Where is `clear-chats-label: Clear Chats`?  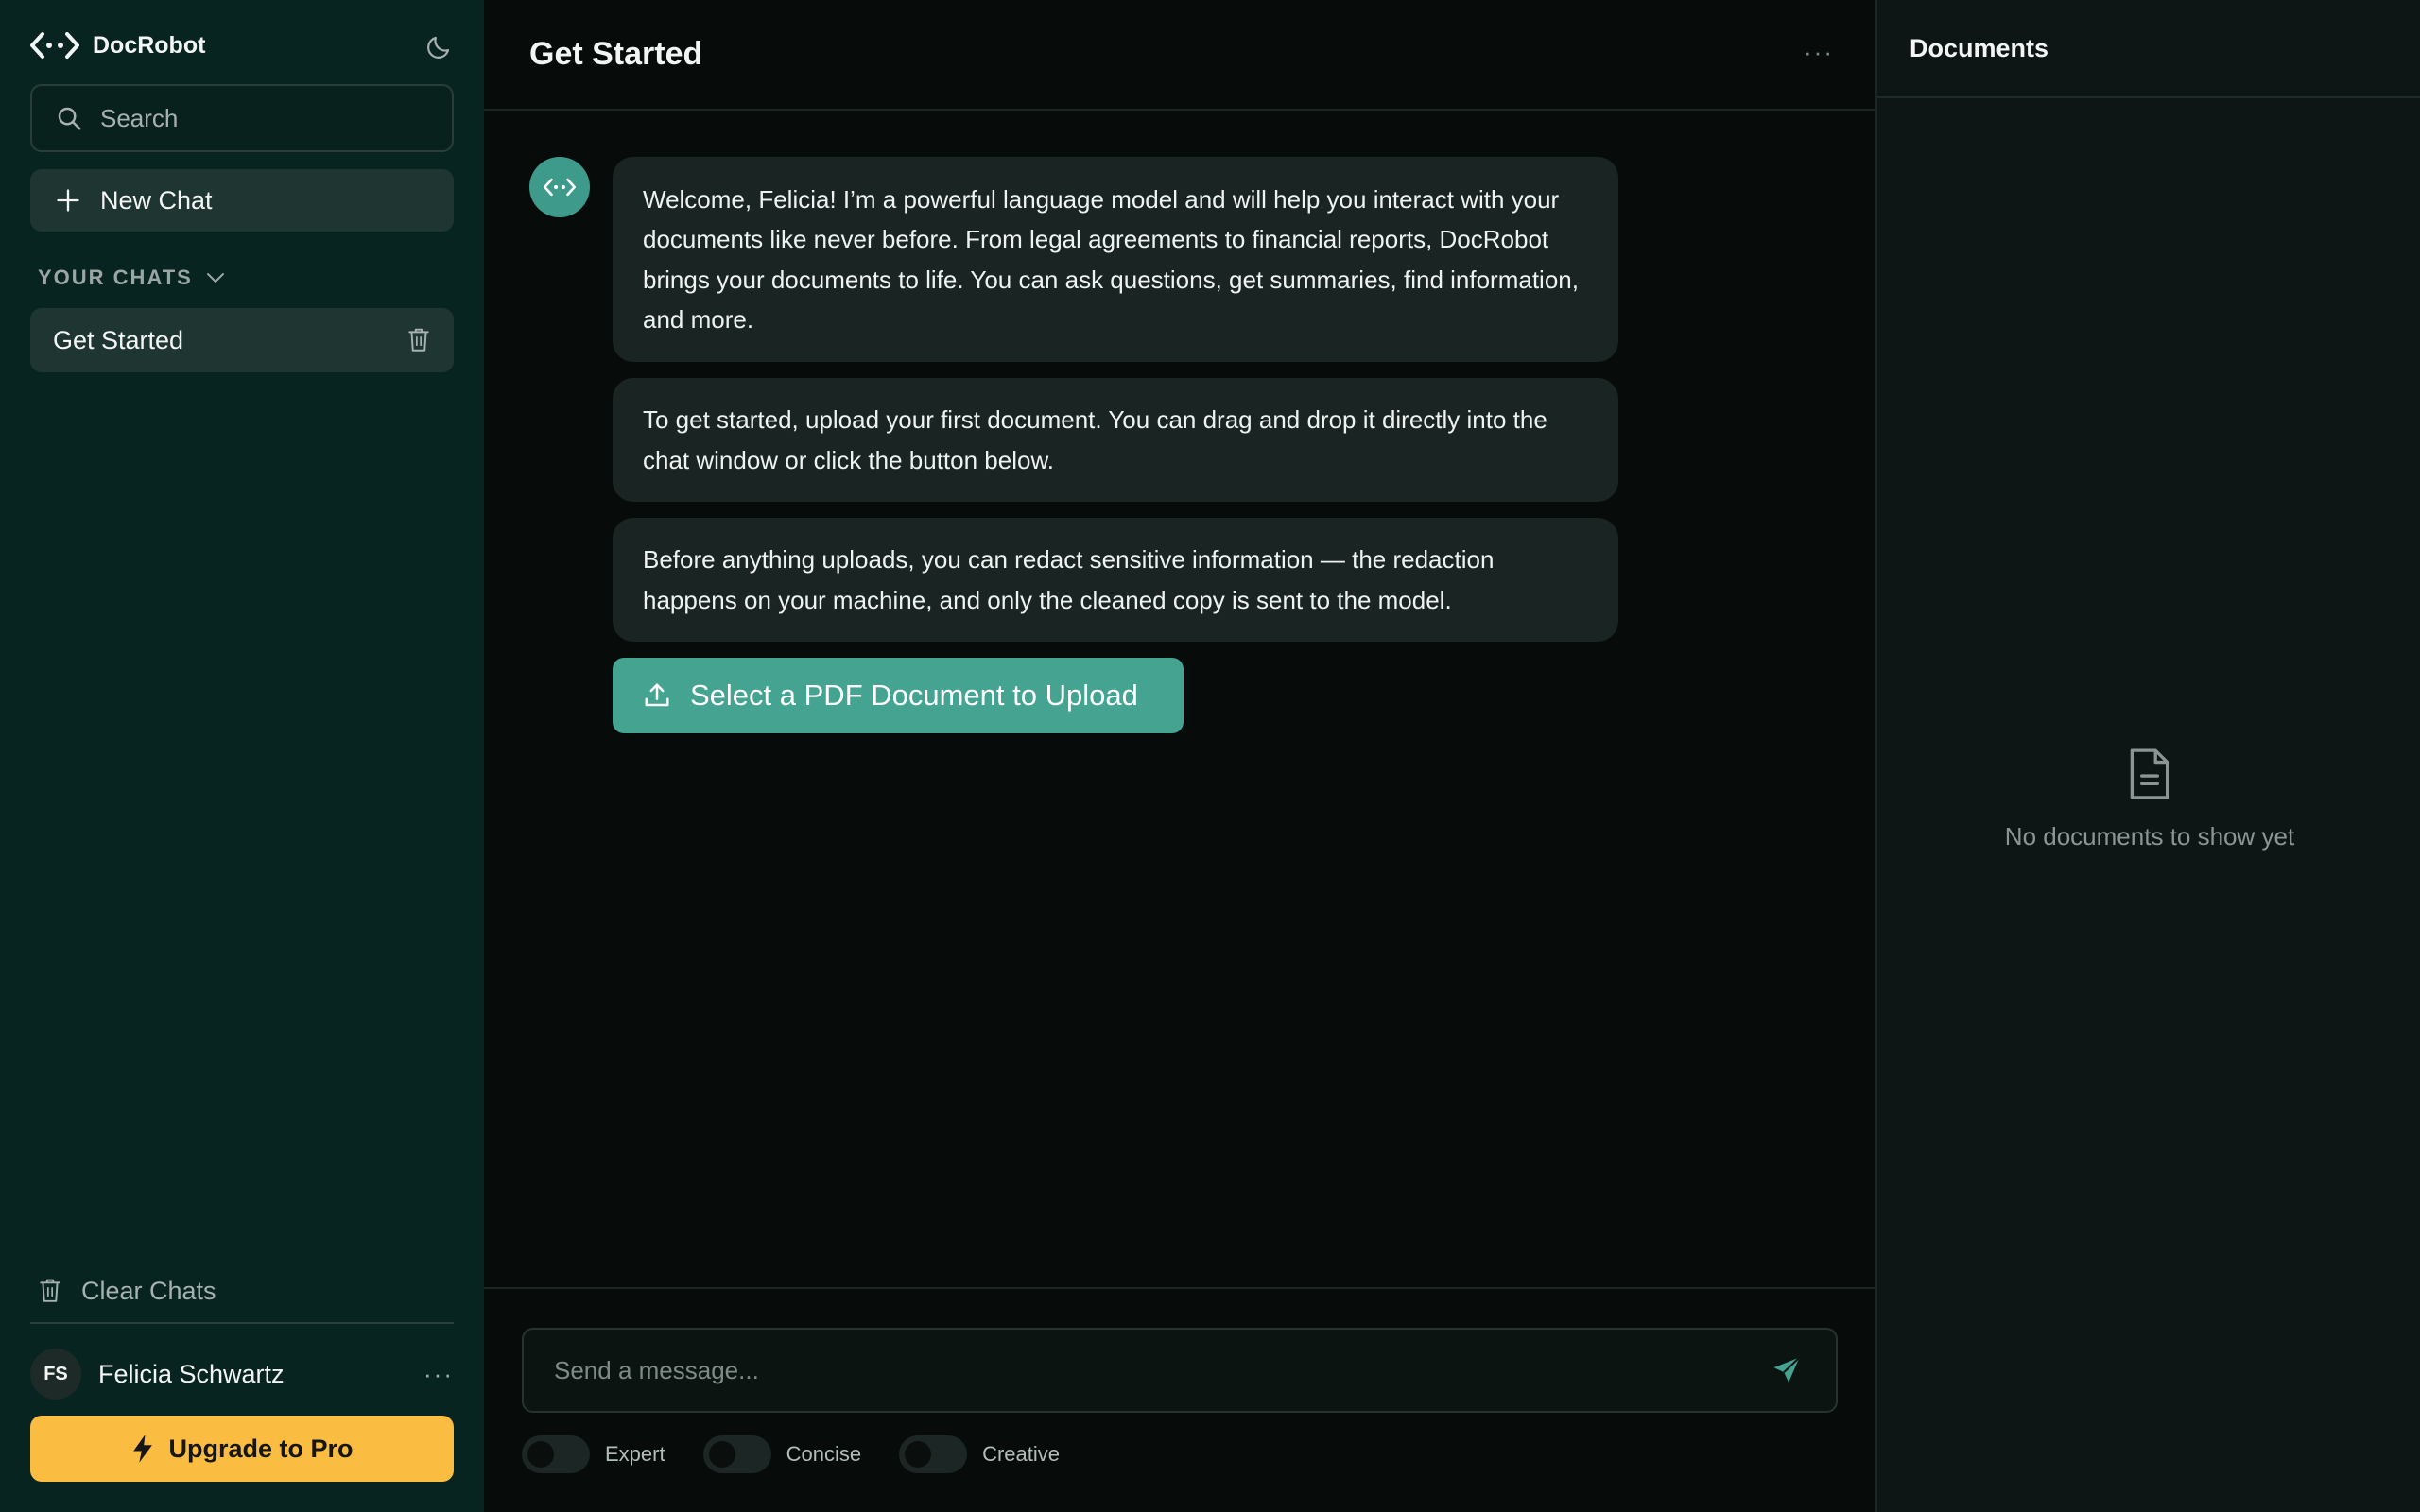 clear-chats-label: Clear Chats is located at coordinates (148, 1290).